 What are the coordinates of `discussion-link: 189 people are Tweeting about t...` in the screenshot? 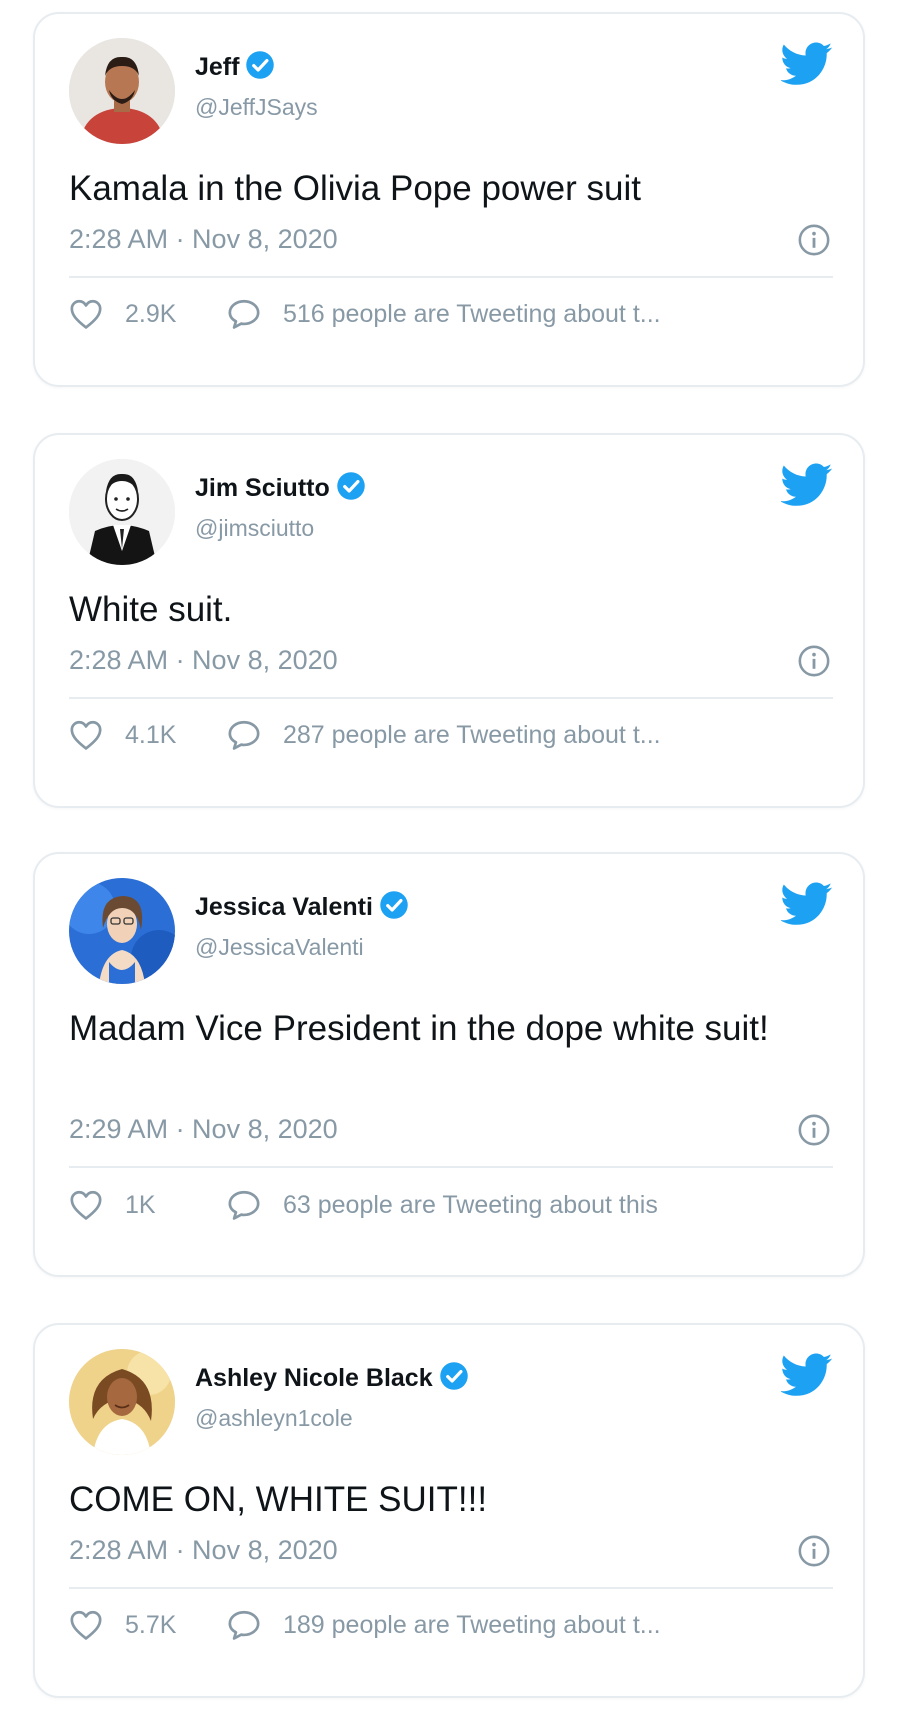 It's located at (444, 1625).